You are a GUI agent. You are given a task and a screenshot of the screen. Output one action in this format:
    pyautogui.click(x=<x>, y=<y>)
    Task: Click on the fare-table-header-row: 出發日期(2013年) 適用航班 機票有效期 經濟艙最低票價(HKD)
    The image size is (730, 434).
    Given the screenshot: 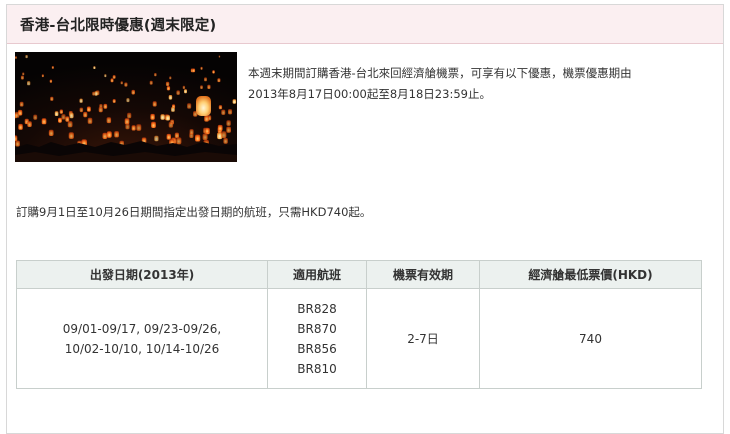 What is the action you would take?
    pyautogui.click(x=359, y=274)
    